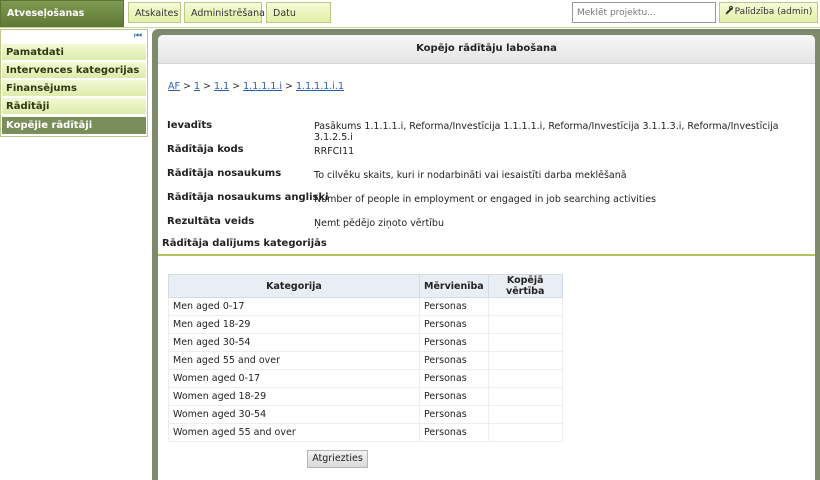 The height and width of the screenshot is (480, 820). Describe the element at coordinates (454, 286) in the screenshot. I see `column-header-mervieniba: Mērvienība` at that location.